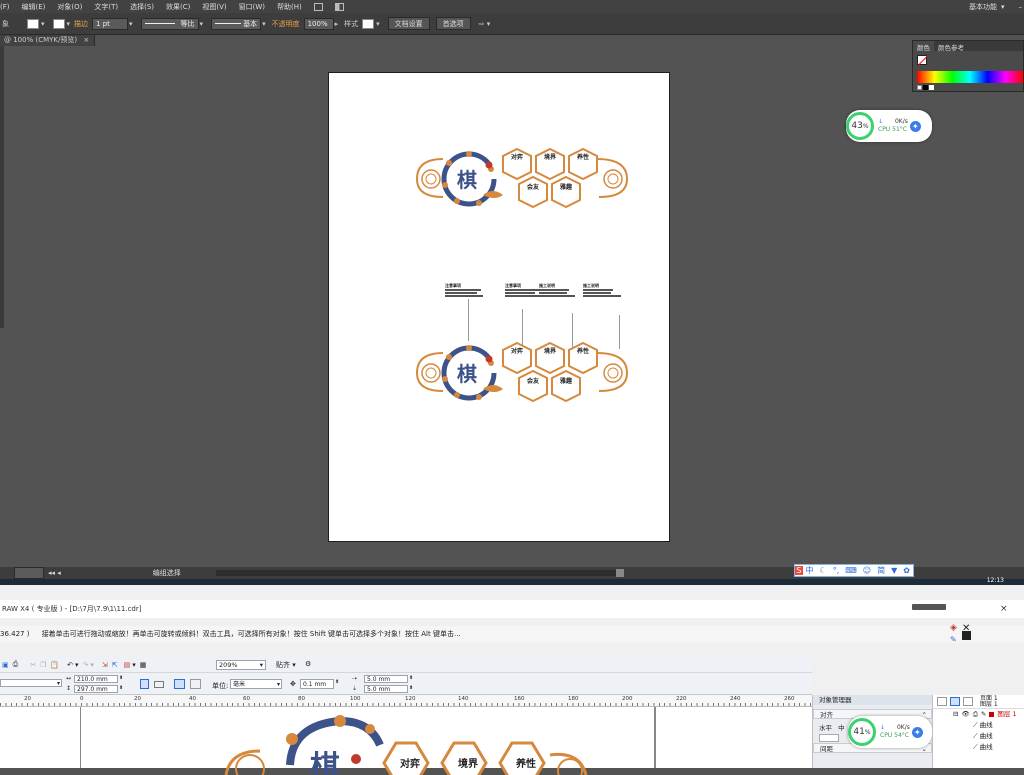 This screenshot has width=1024, height=775. I want to click on preferences-button: 首选项, so click(453, 23).